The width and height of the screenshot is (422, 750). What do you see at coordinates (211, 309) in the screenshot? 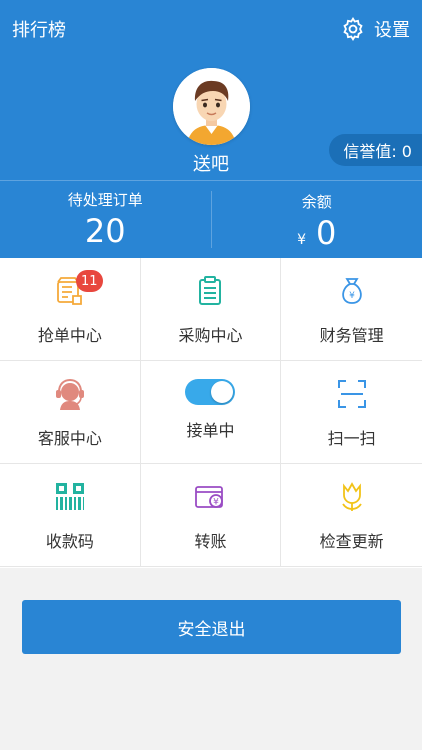
I see `purchase-center-button: 采购中心` at bounding box center [211, 309].